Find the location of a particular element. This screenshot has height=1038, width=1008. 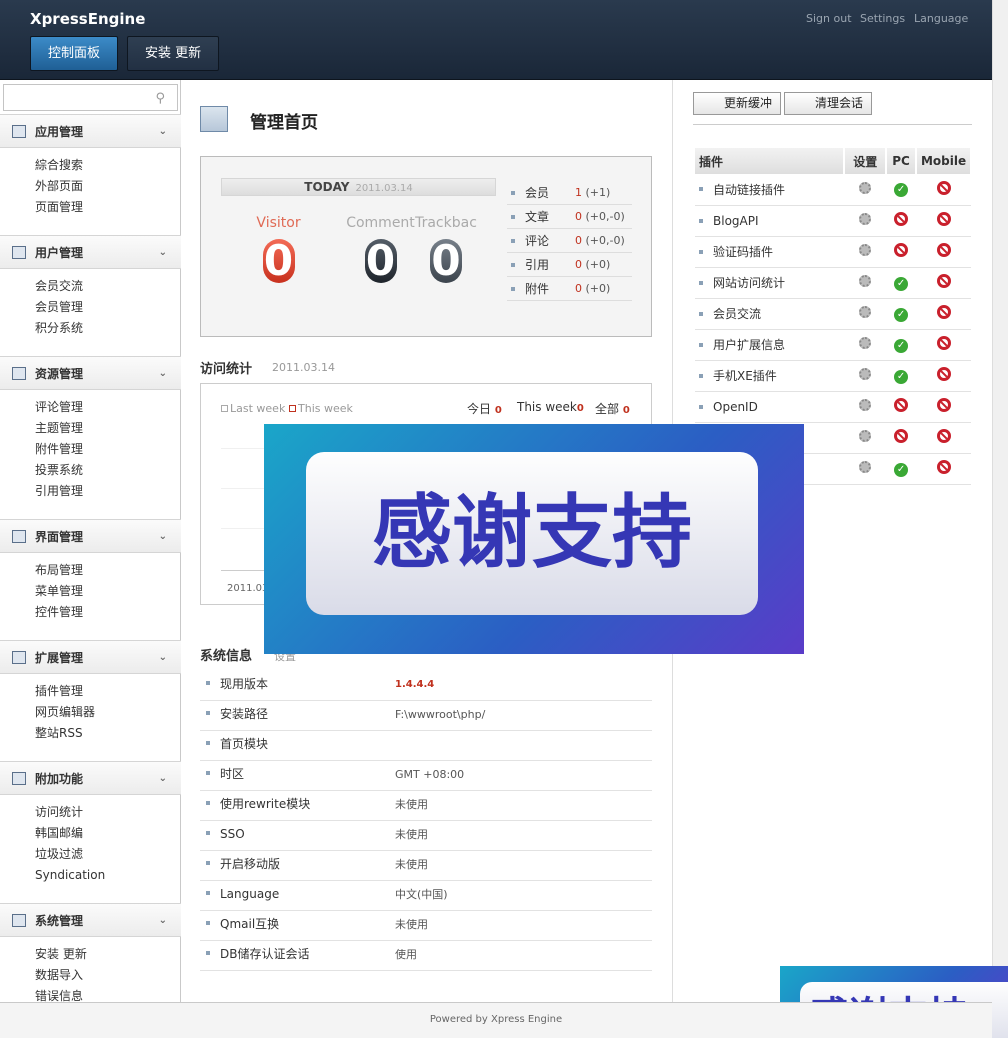

visitor-value: 0 is located at coordinates (278, 260).